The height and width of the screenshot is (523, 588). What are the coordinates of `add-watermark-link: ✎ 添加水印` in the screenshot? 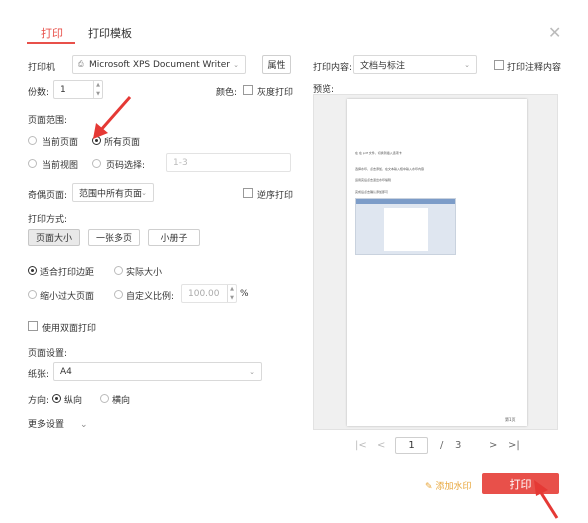 It's located at (448, 485).